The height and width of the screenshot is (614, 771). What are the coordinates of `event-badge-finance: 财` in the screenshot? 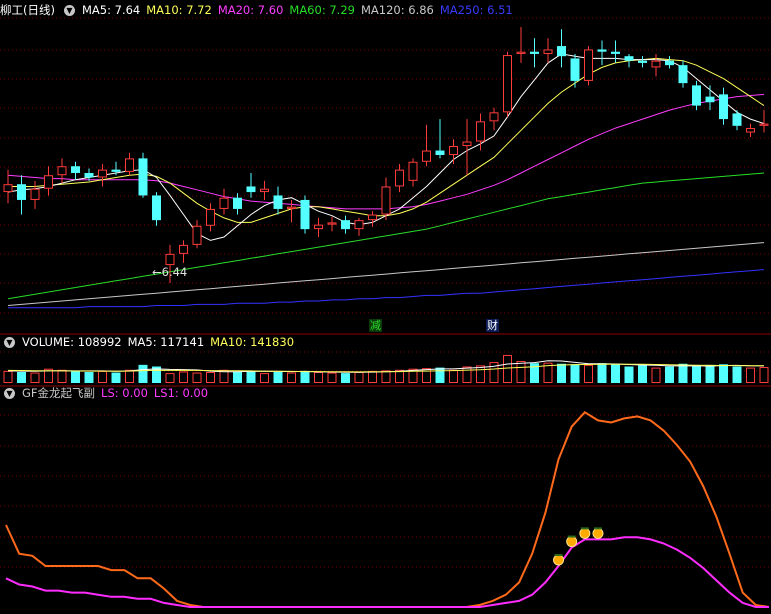 It's located at (492, 325).